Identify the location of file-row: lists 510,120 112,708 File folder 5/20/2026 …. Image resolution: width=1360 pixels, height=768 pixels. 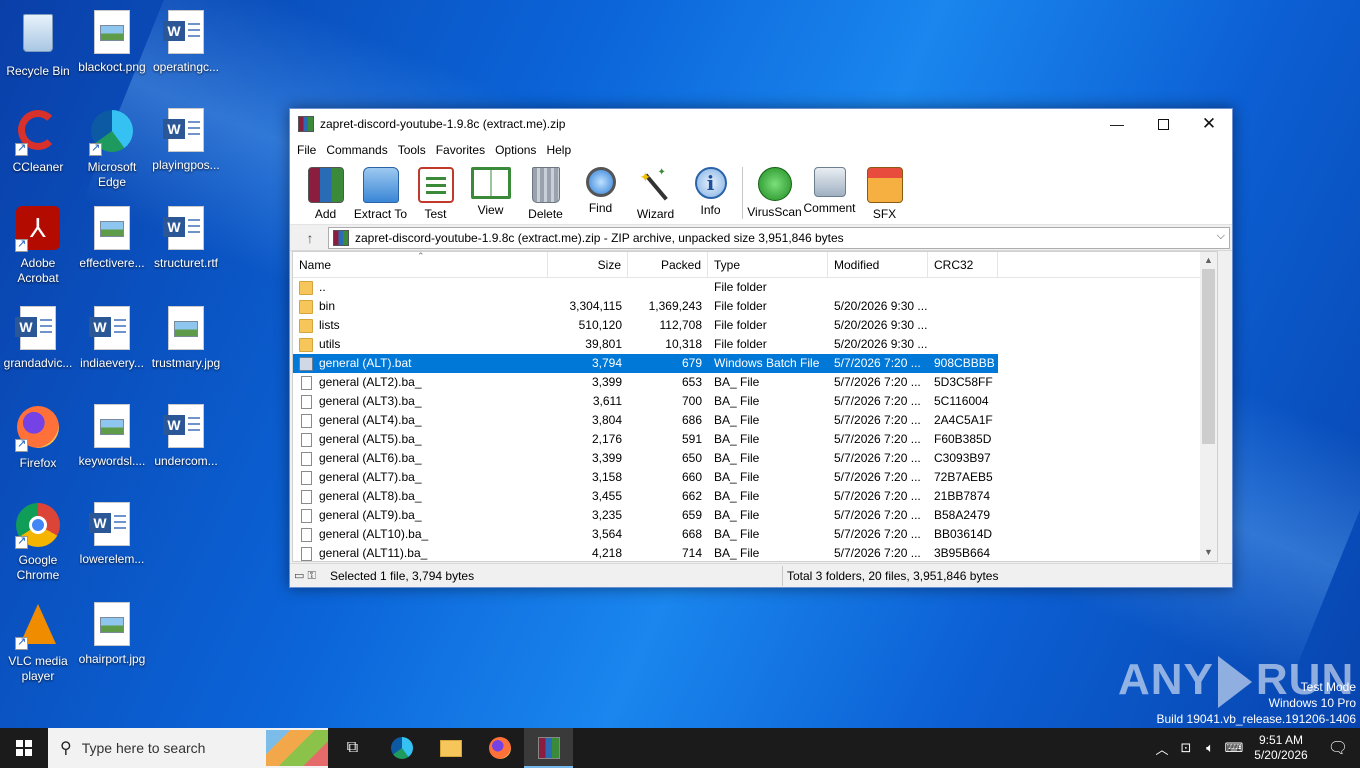
(755, 325).